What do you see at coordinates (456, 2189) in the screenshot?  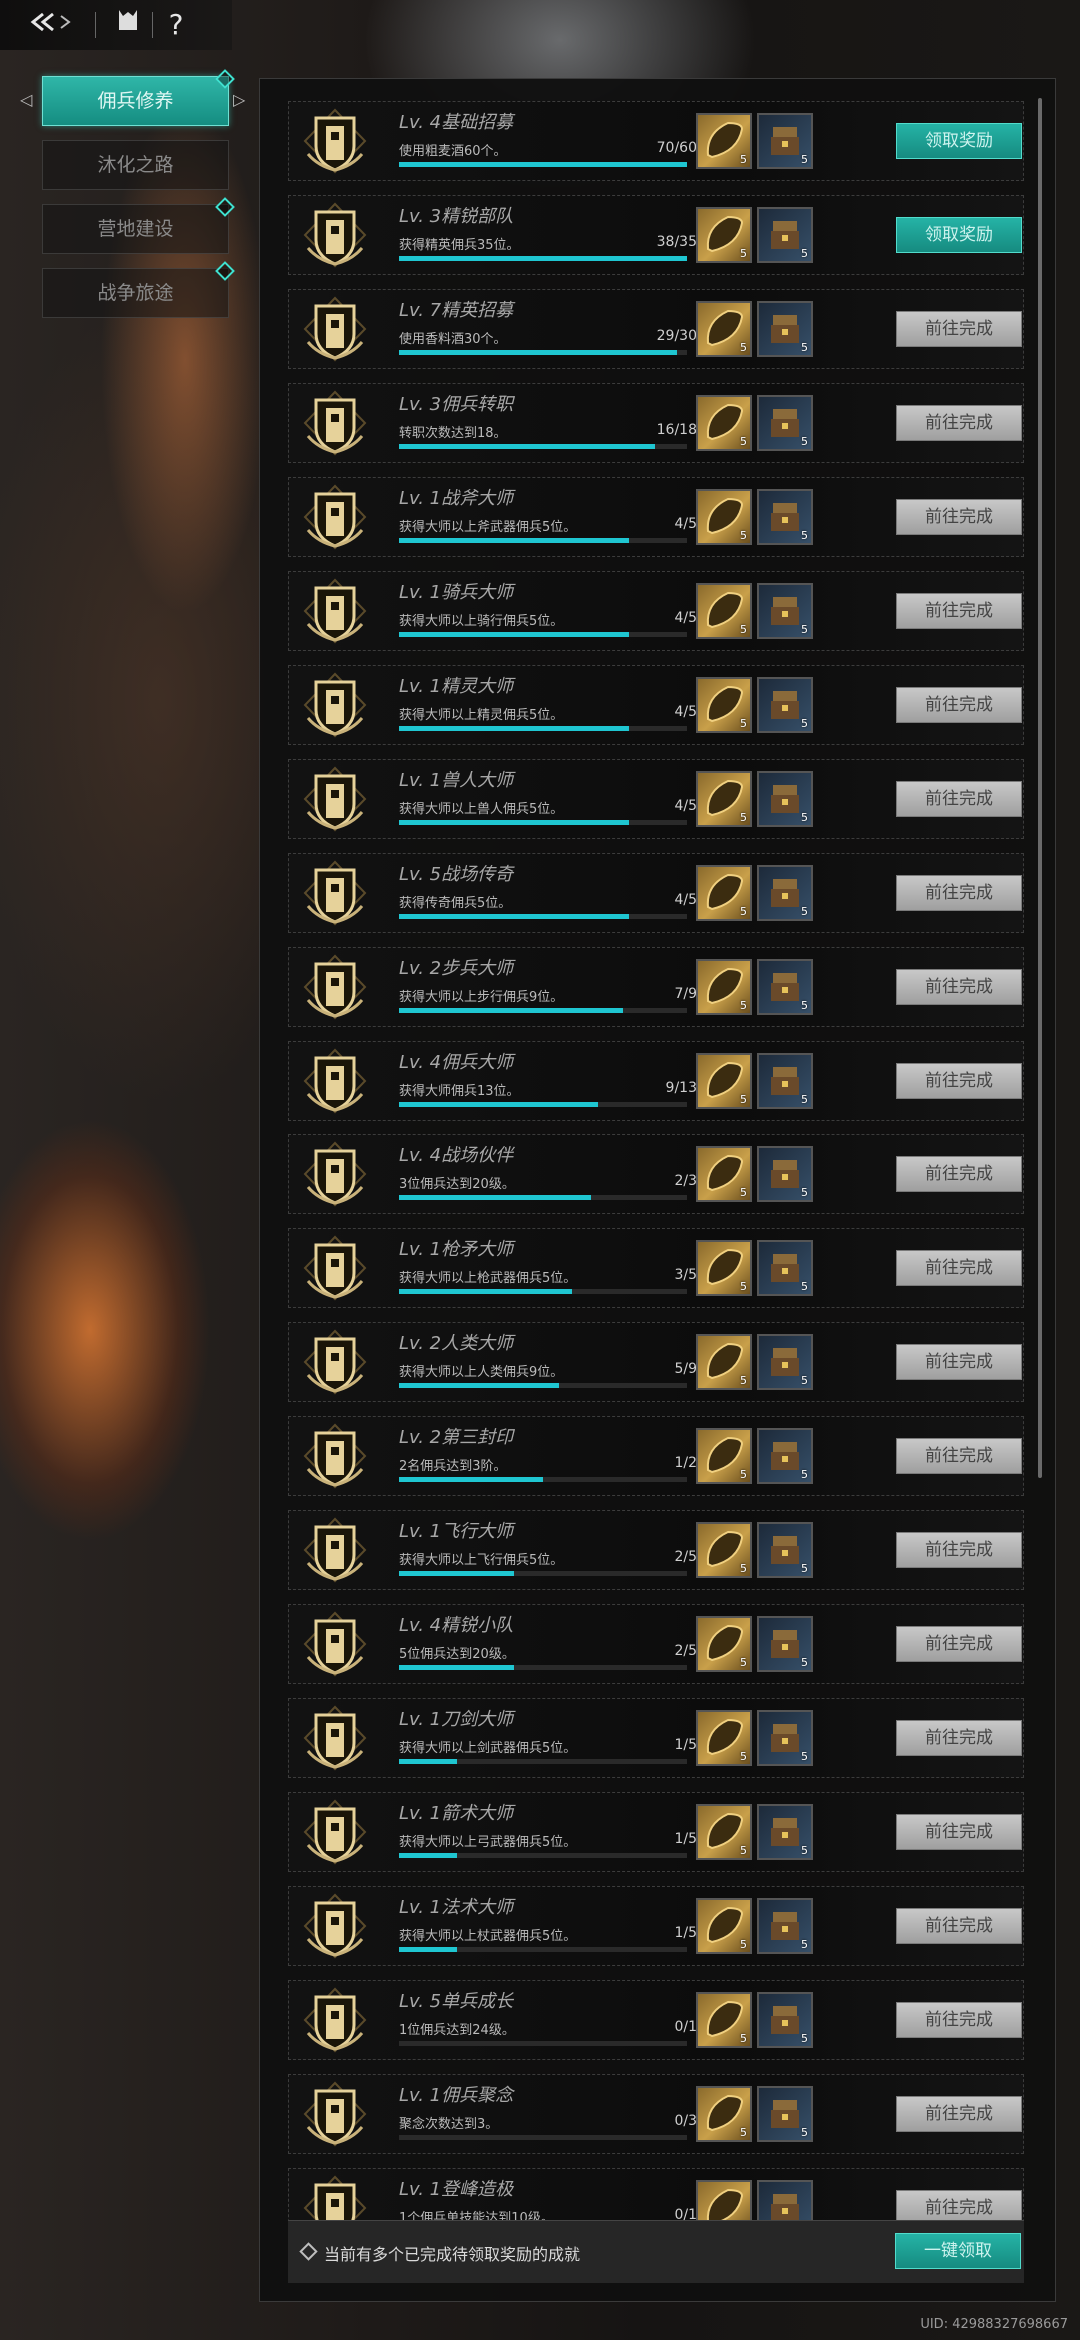 I see `achievement-title: Lv. 1登峰造极` at bounding box center [456, 2189].